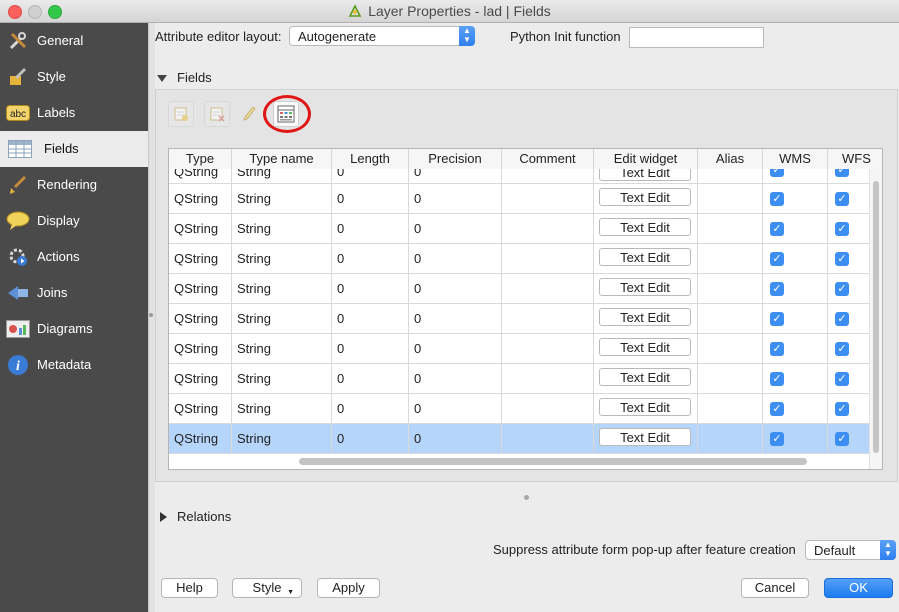 Image resolution: width=899 pixels, height=612 pixels. Describe the element at coordinates (455, 159) in the screenshot. I see `column-header-precision: Precision` at that location.